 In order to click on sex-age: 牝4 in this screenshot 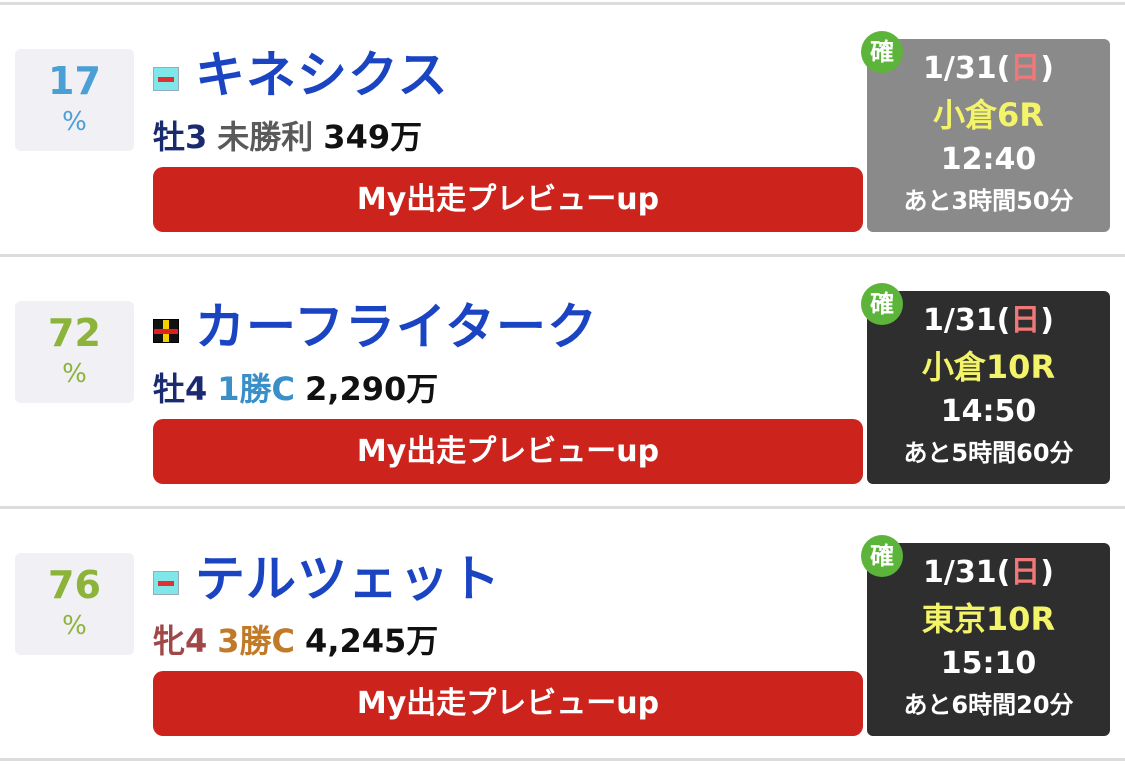, I will do `click(180, 641)`.